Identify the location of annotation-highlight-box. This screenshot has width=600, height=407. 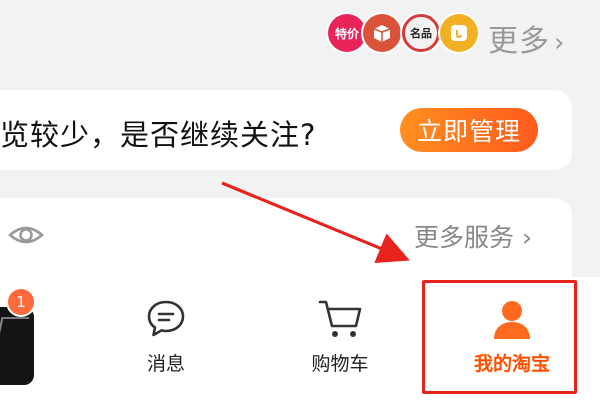
(499, 337).